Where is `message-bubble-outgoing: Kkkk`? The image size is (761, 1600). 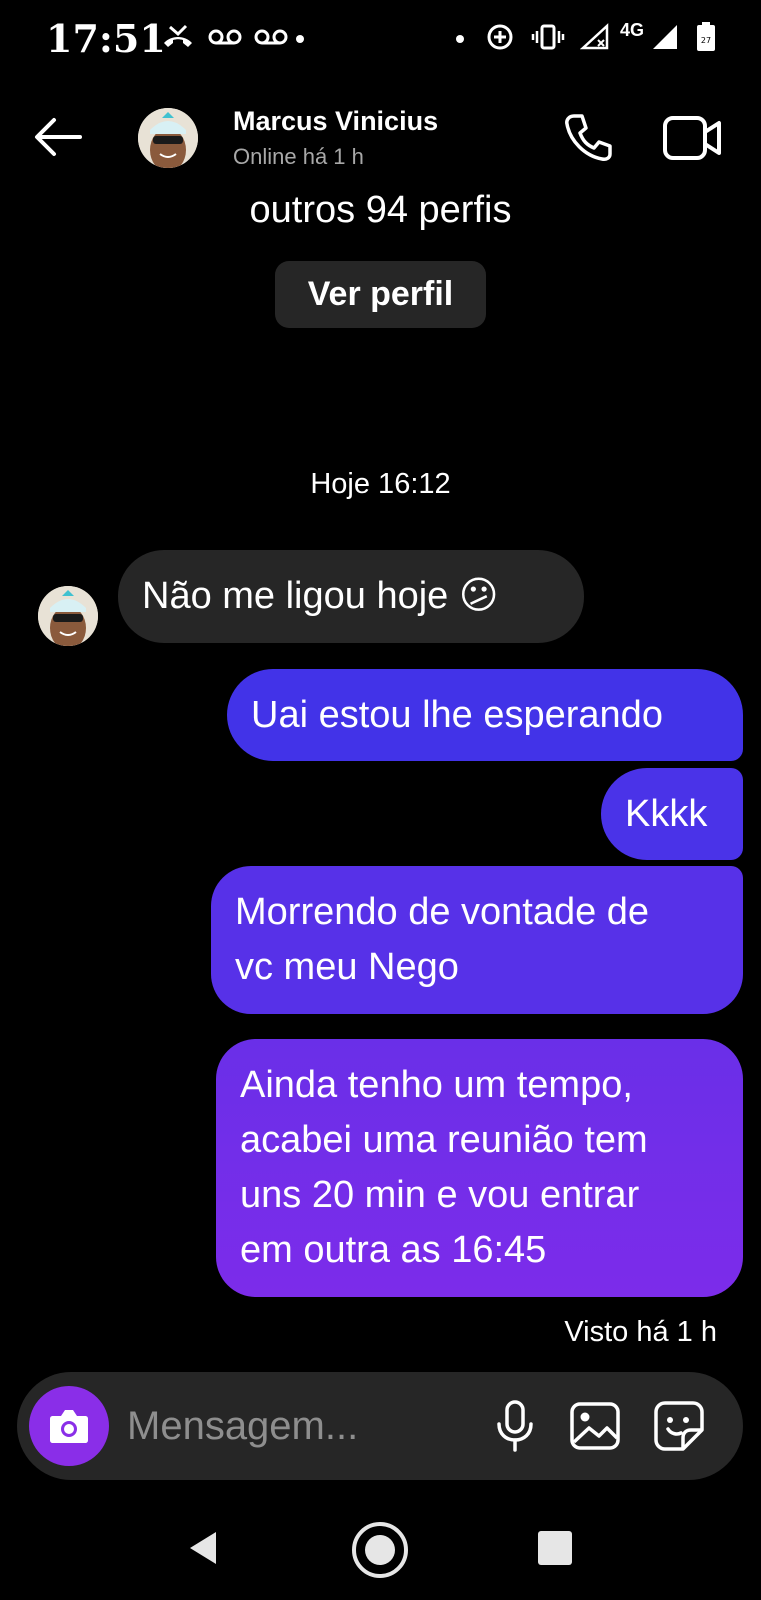 message-bubble-outgoing: Kkkk is located at coordinates (672, 814).